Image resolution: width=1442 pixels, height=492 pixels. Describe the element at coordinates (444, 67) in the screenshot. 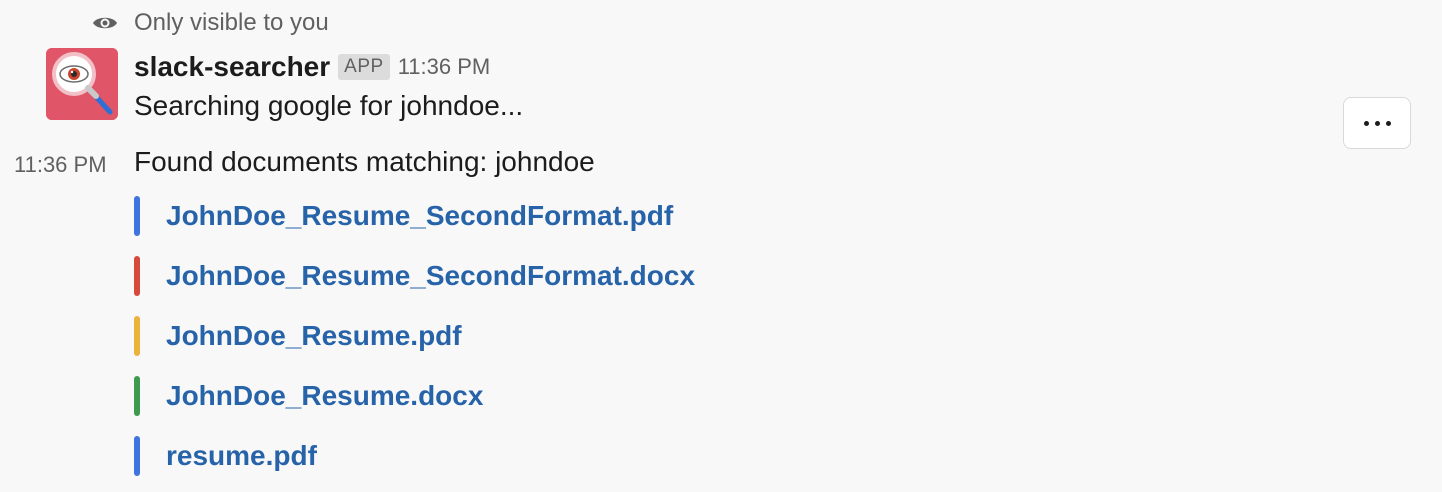

I see `message-timestamp: 11:36 PM` at that location.